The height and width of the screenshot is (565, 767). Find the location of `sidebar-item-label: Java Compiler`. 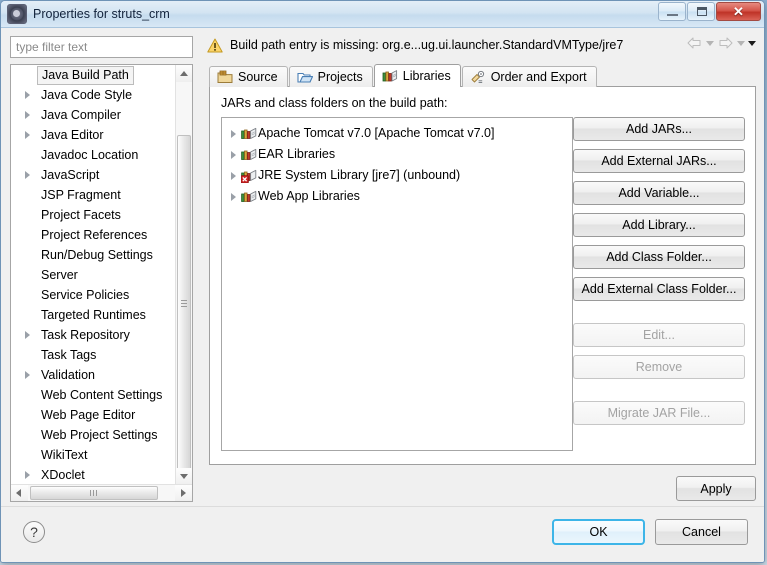

sidebar-item-label: Java Compiler is located at coordinates (81, 115).